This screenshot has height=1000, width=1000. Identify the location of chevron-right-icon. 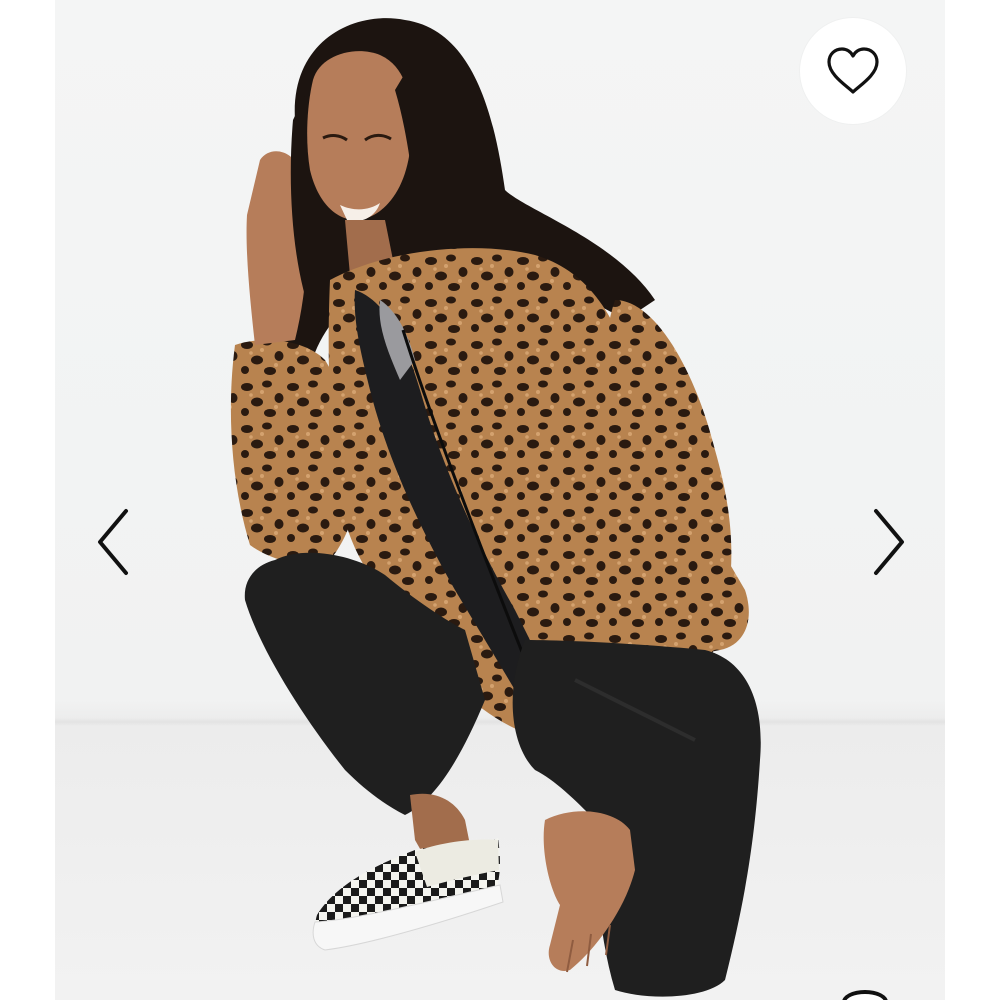
(889, 542).